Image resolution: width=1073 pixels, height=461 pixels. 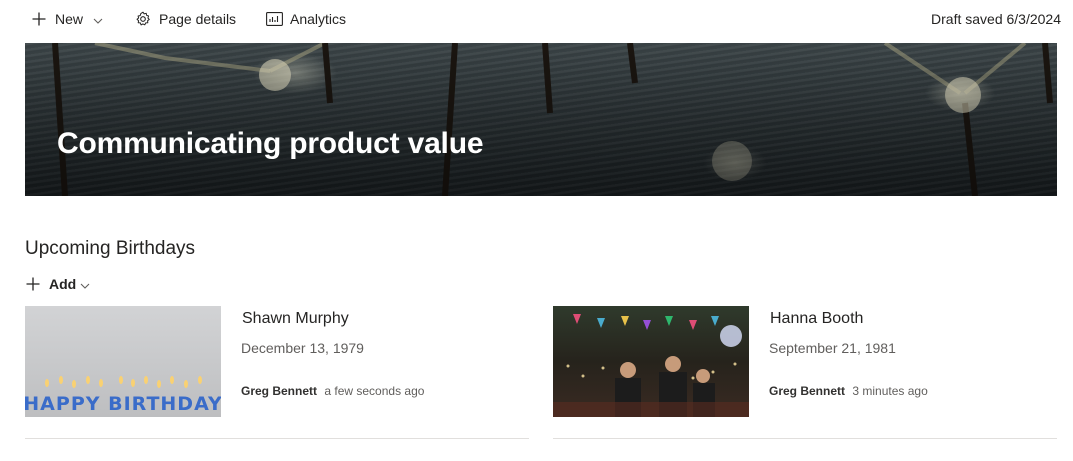 I want to click on analytics-icon, so click(x=274, y=19).